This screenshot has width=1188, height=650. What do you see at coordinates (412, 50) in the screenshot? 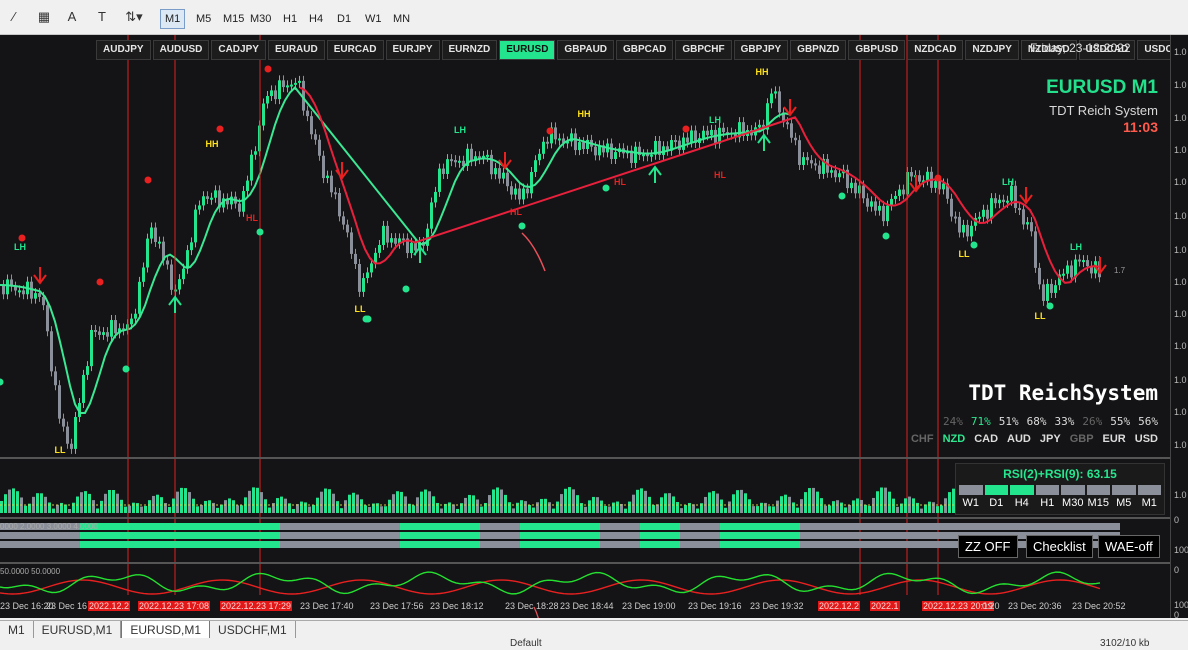
I see `symbol-eurjpy: EURJPY` at bounding box center [412, 50].